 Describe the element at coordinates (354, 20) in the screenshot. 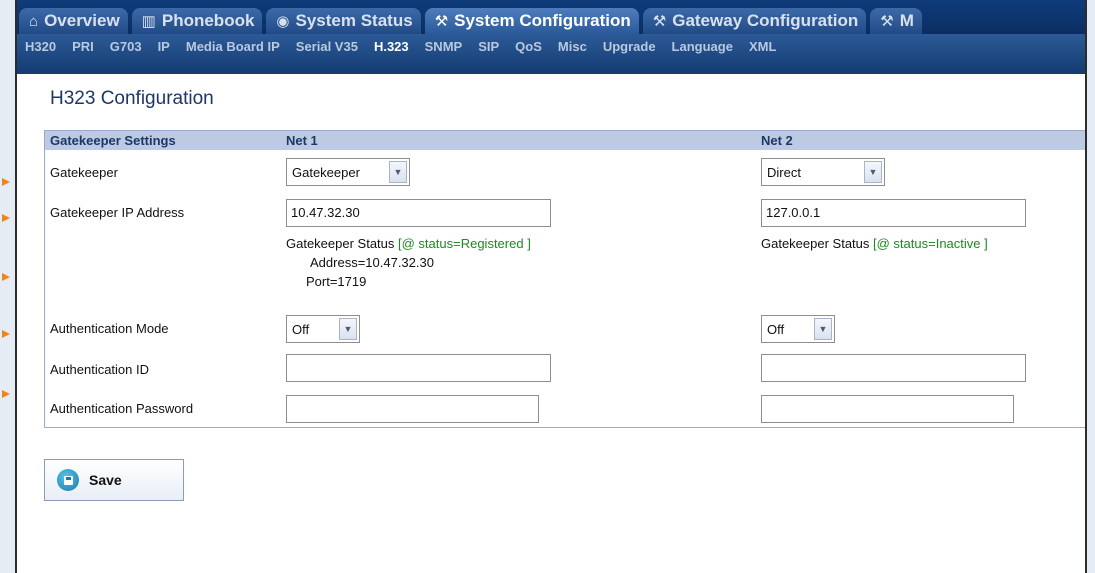

I see `tab-label: System Status` at that location.